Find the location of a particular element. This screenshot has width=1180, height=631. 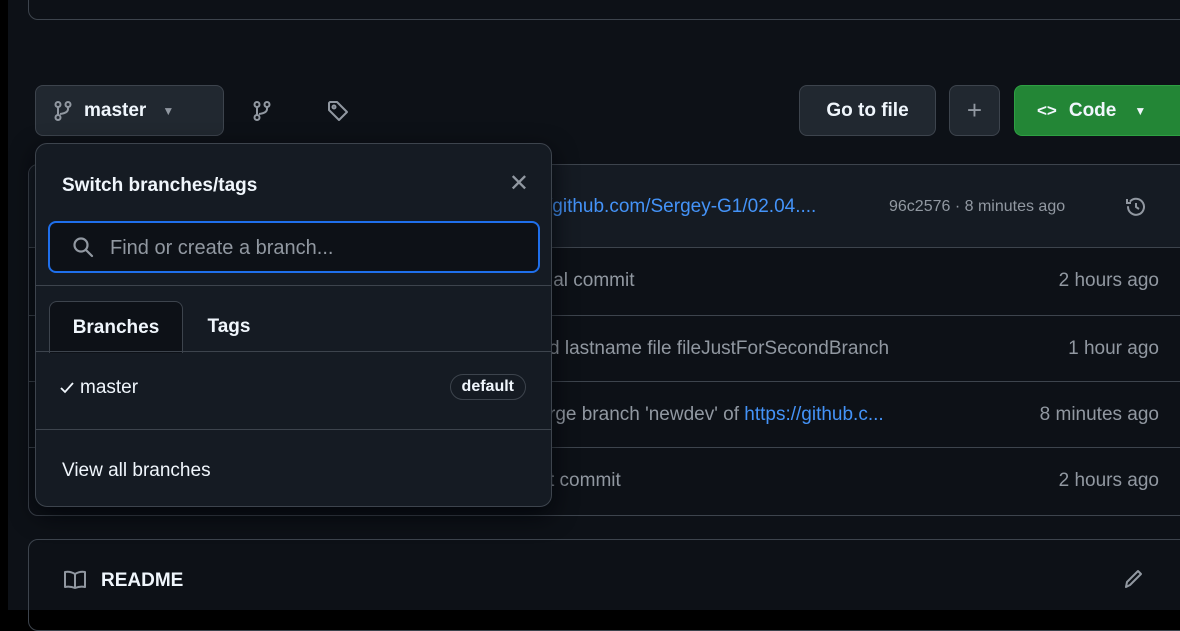

tab-branches-label: Branches is located at coordinates (116, 327).